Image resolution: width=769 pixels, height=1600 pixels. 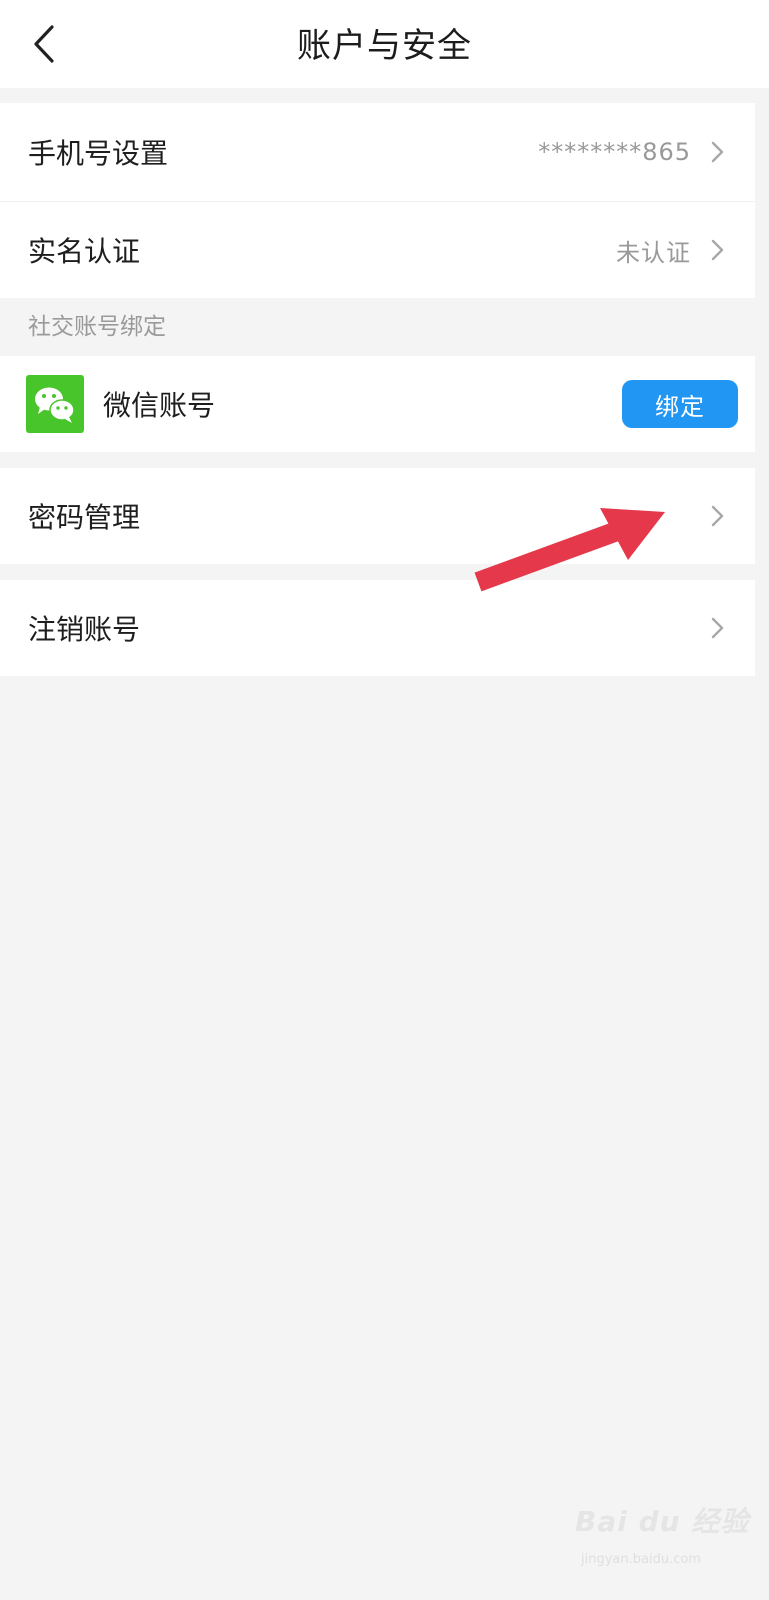 What do you see at coordinates (97, 327) in the screenshot?
I see `social-section-label: 社交账号绑定` at bounding box center [97, 327].